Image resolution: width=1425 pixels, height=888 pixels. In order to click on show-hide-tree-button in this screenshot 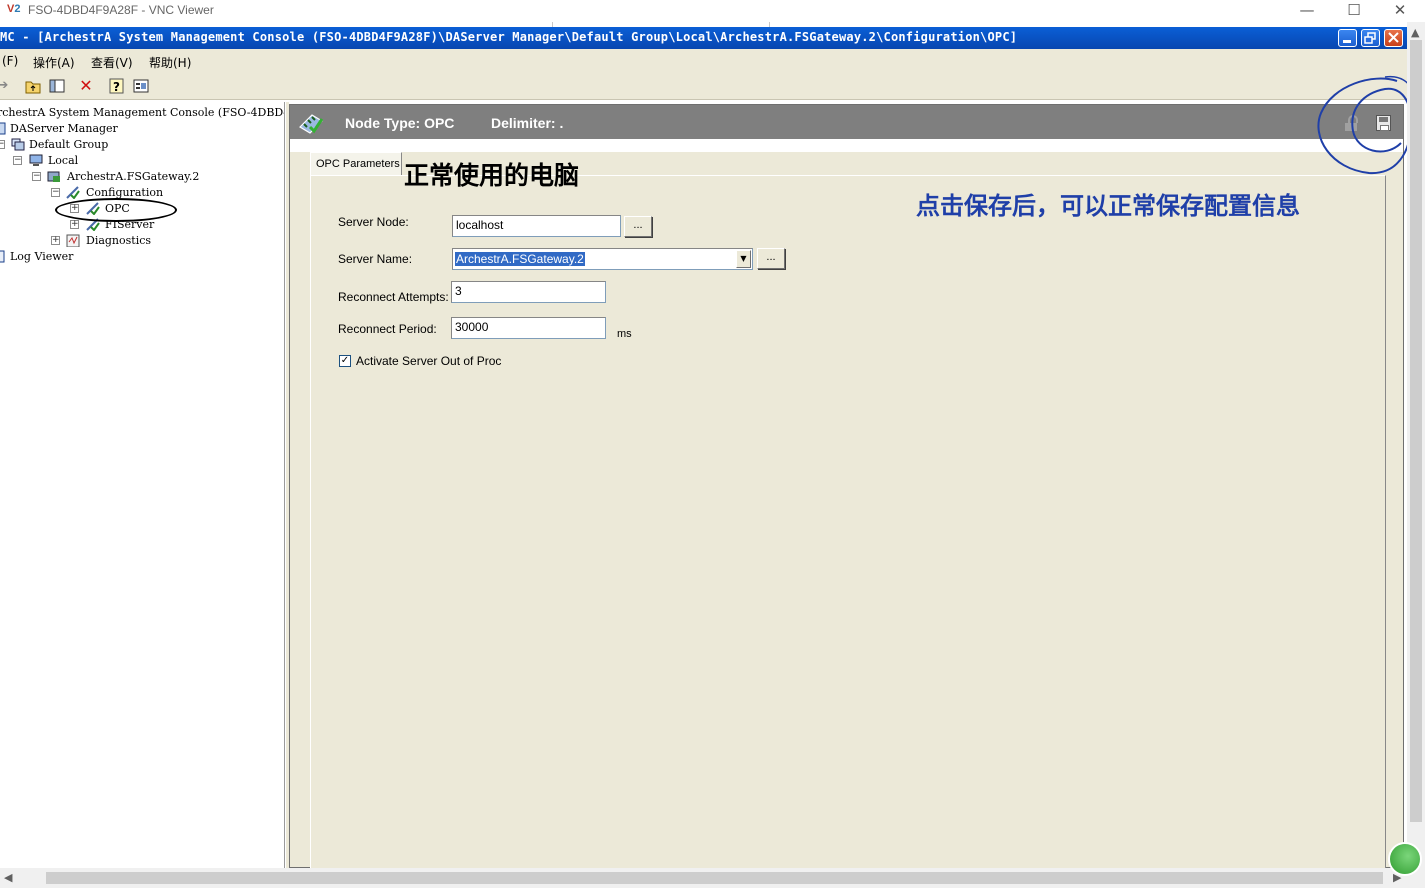, I will do `click(57, 86)`.